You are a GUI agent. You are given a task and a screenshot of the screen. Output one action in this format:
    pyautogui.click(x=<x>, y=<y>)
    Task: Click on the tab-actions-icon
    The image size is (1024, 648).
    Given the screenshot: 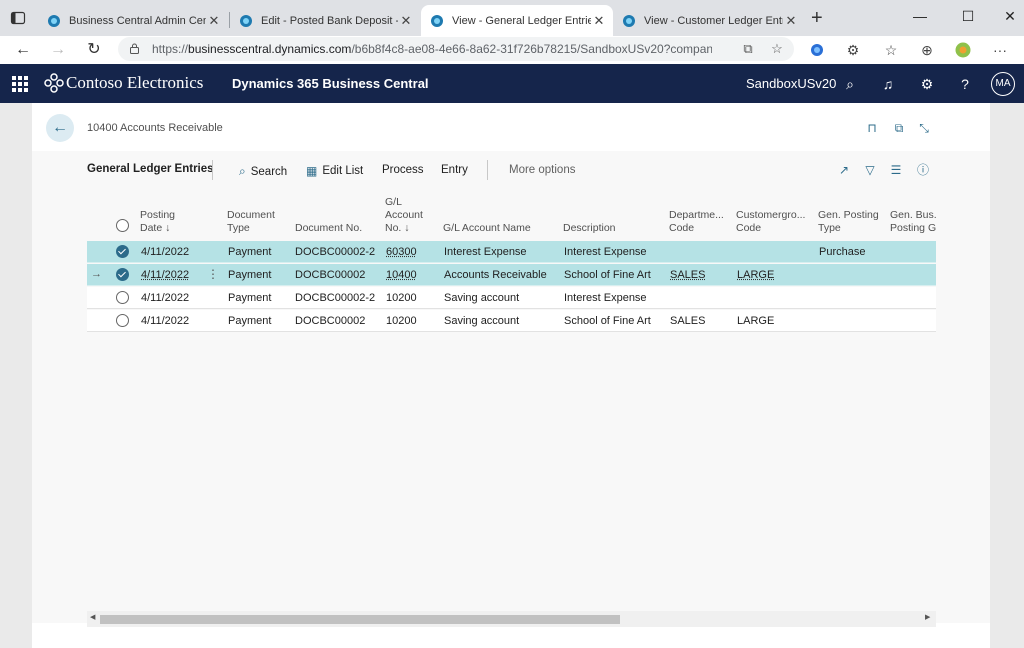 What is the action you would take?
    pyautogui.click(x=18, y=18)
    